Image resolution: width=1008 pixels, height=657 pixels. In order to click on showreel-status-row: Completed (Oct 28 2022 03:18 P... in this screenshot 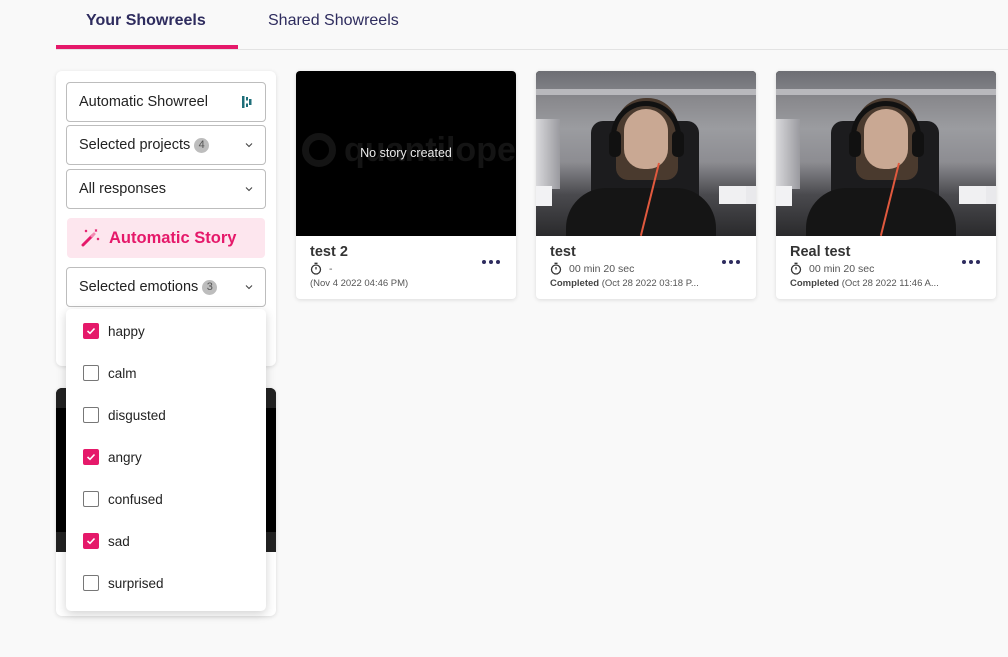, I will do `click(645, 283)`.